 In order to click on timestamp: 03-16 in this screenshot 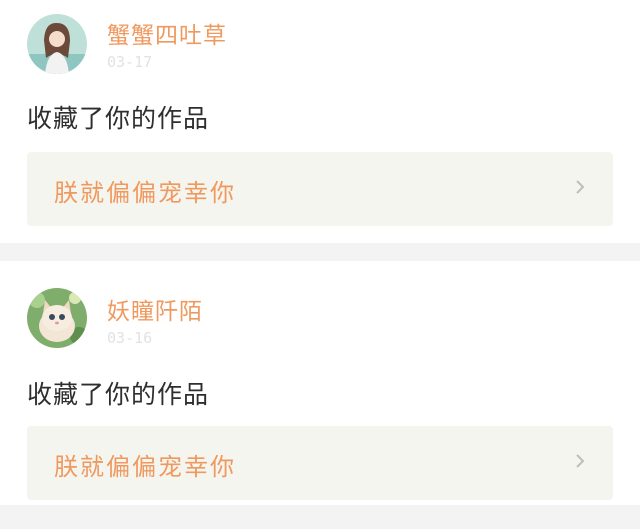, I will do `click(130, 338)`.